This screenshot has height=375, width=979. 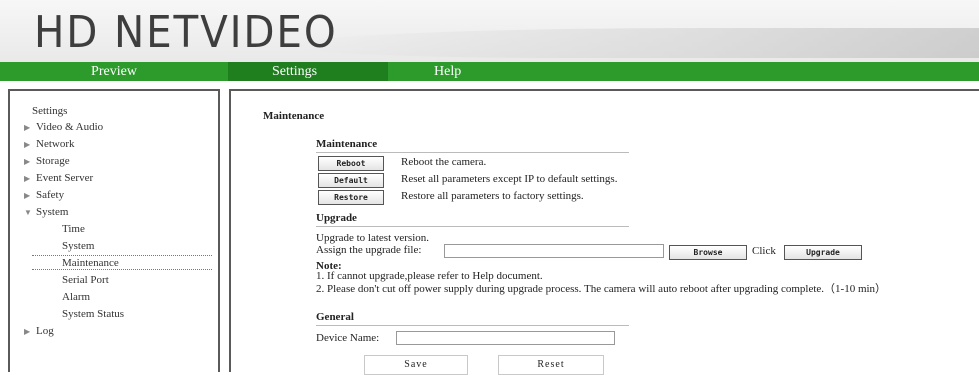 What do you see at coordinates (73, 229) in the screenshot?
I see `sidebar-subitem-time: Time` at bounding box center [73, 229].